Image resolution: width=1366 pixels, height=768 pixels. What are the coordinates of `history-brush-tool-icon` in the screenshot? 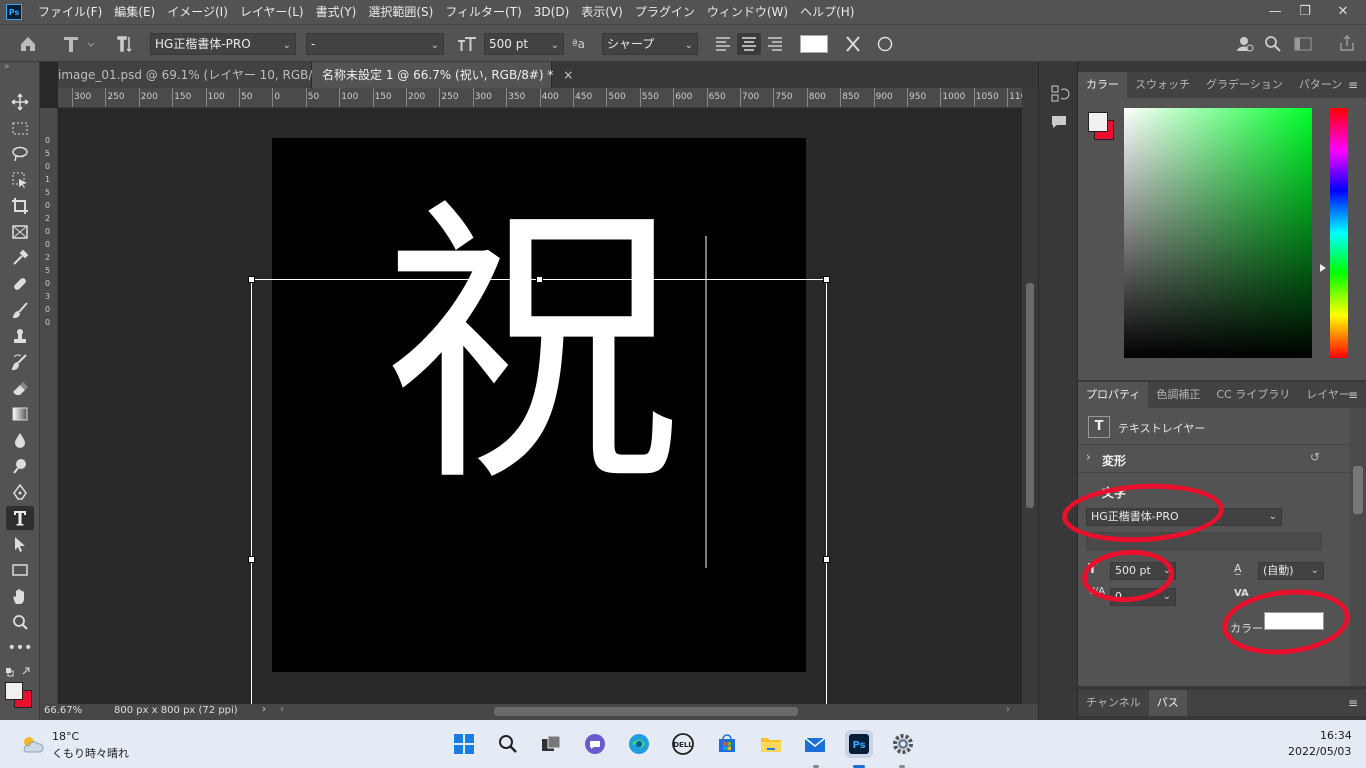 It's located at (20, 362).